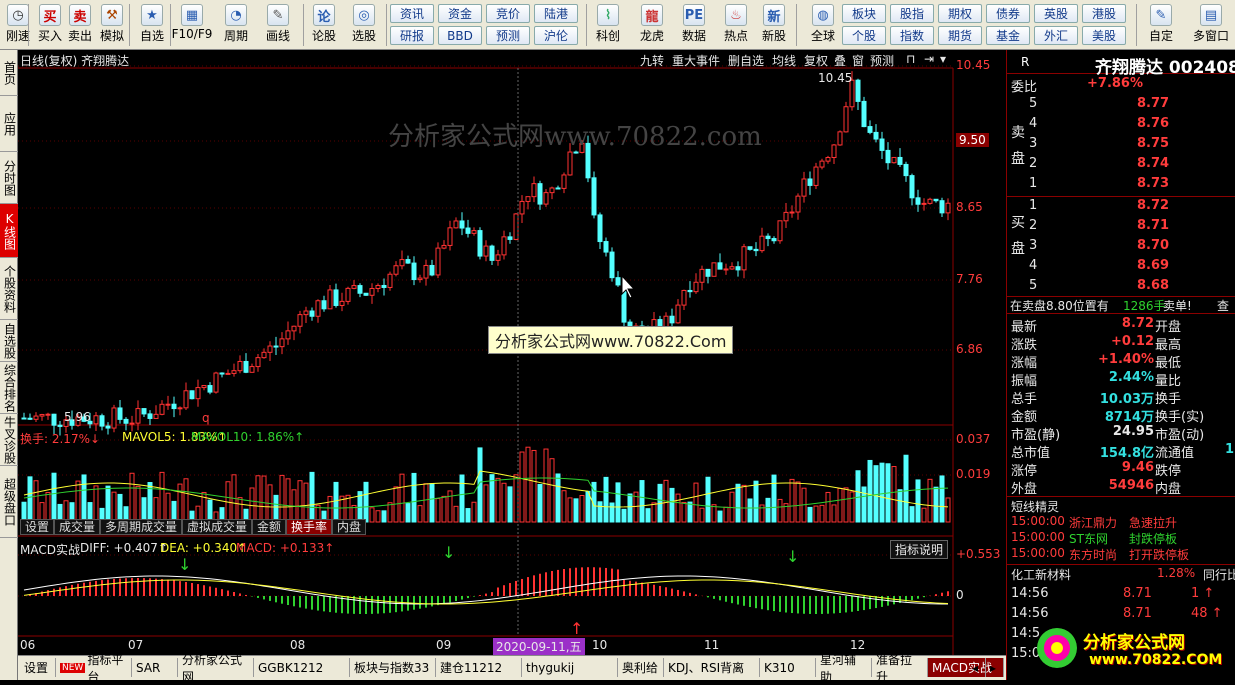 The image size is (1235, 685). I want to click on quick-button: 个股, so click(864, 35).